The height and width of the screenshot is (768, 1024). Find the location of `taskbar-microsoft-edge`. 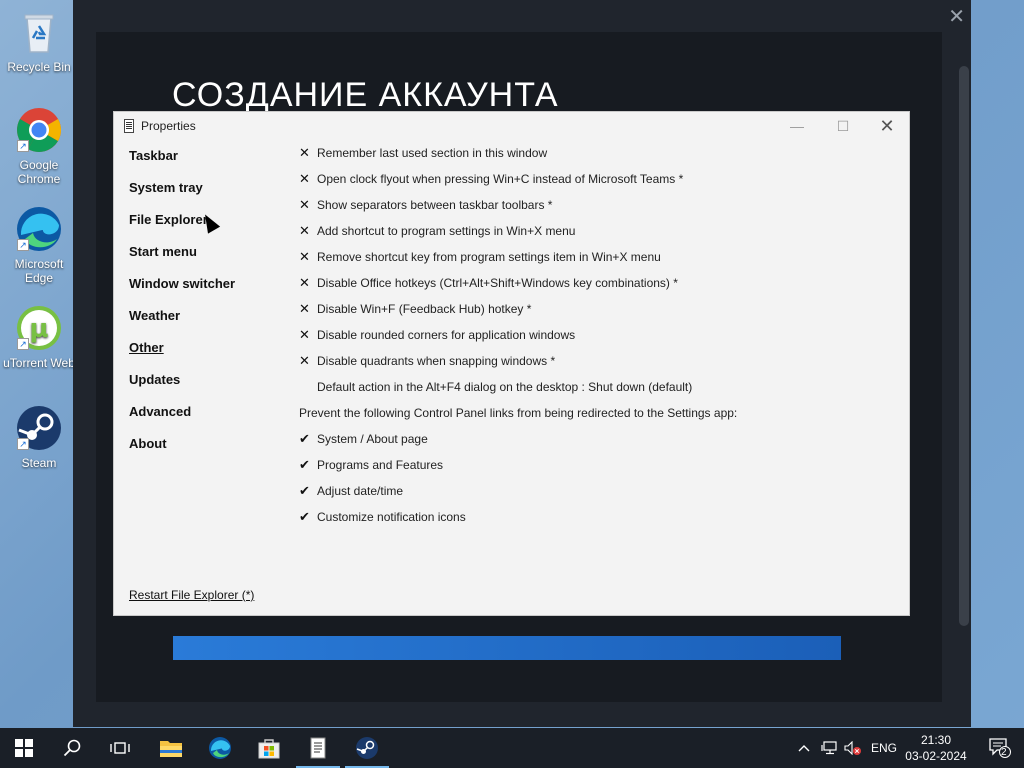

taskbar-microsoft-edge is located at coordinates (220, 748).